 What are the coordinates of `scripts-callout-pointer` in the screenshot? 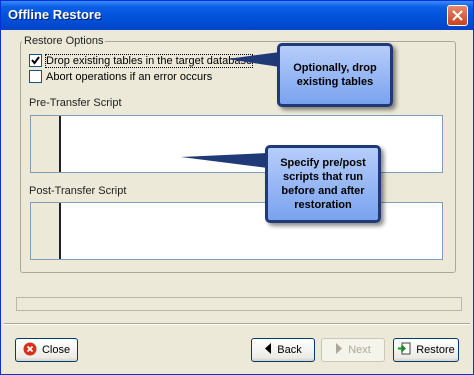 It's located at (224, 160).